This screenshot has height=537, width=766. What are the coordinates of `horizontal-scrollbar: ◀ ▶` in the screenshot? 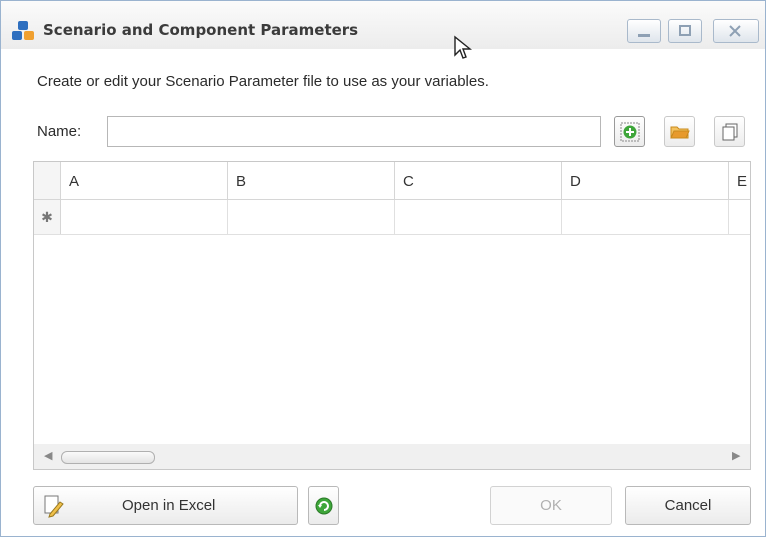 It's located at (392, 456).